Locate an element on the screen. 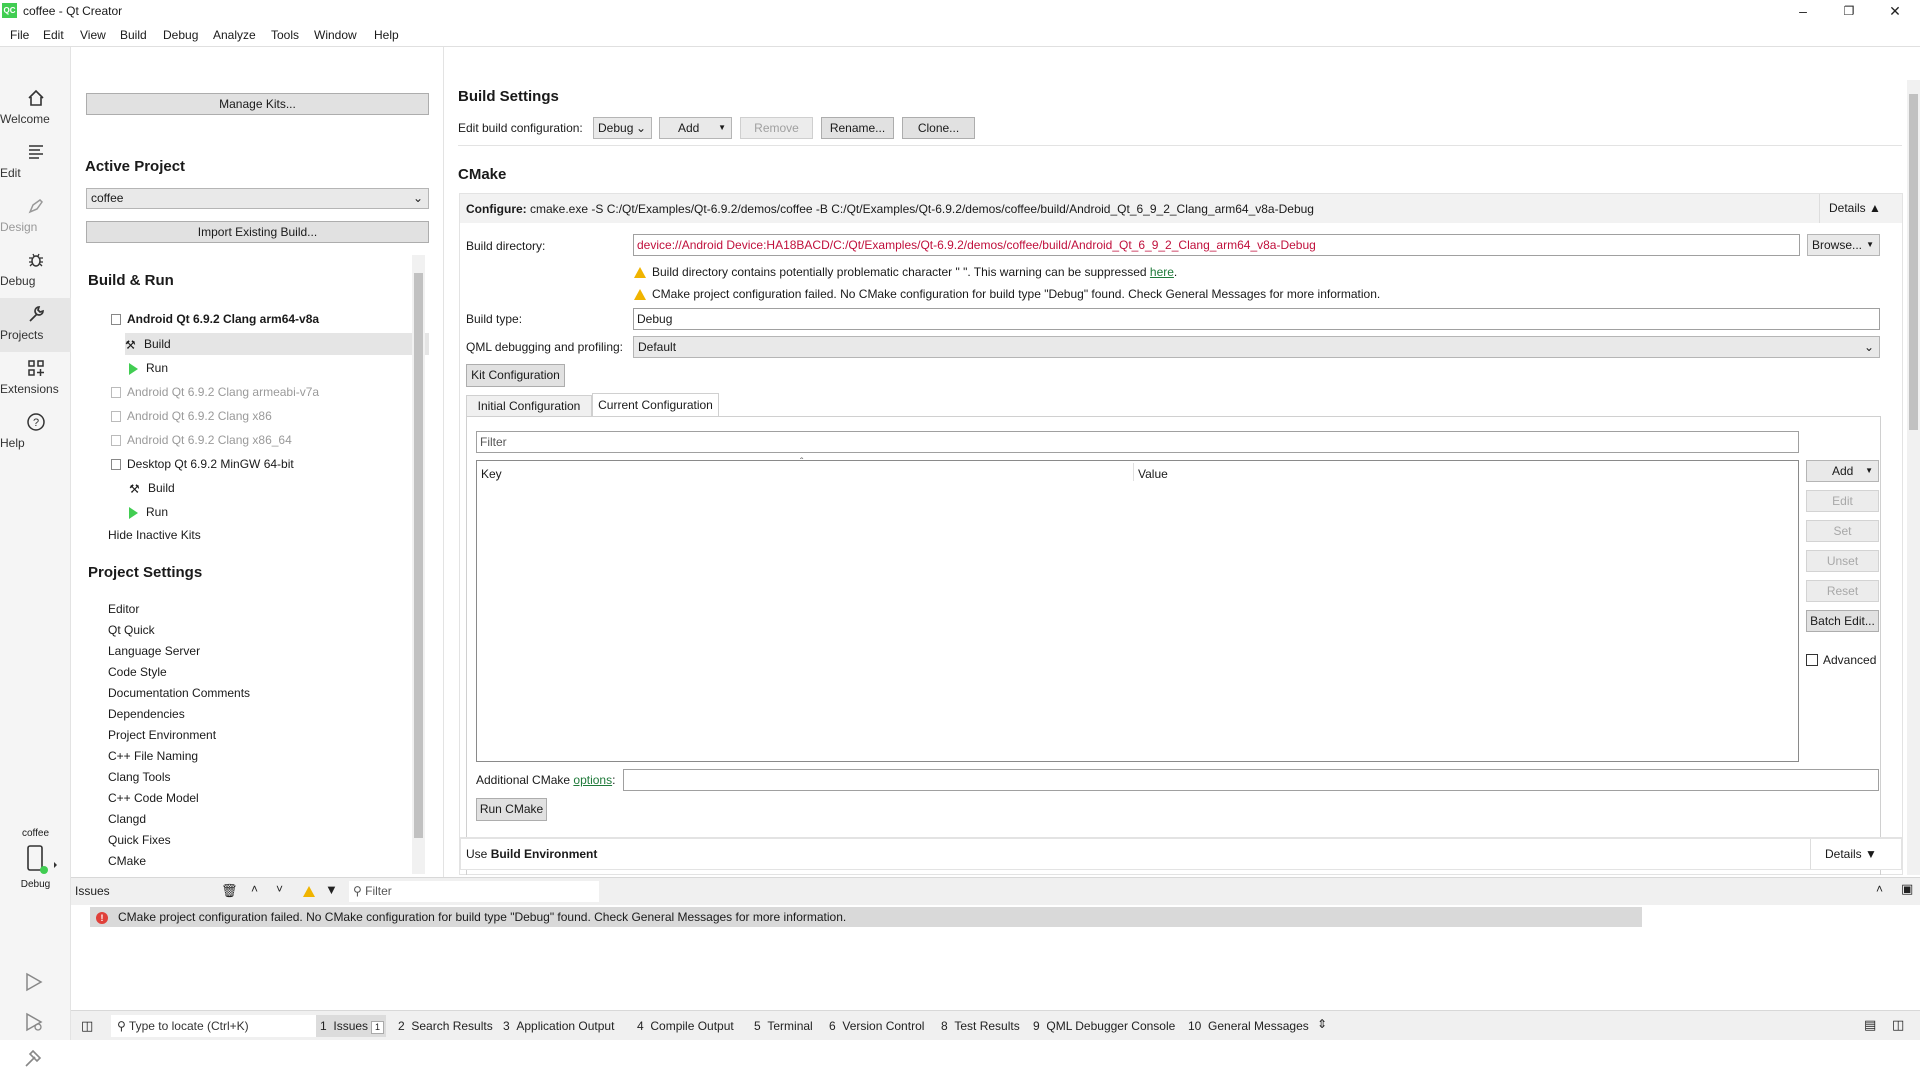 The width and height of the screenshot is (1920, 1072). collapse-pane-icon: ˄ is located at coordinates (1879, 889).